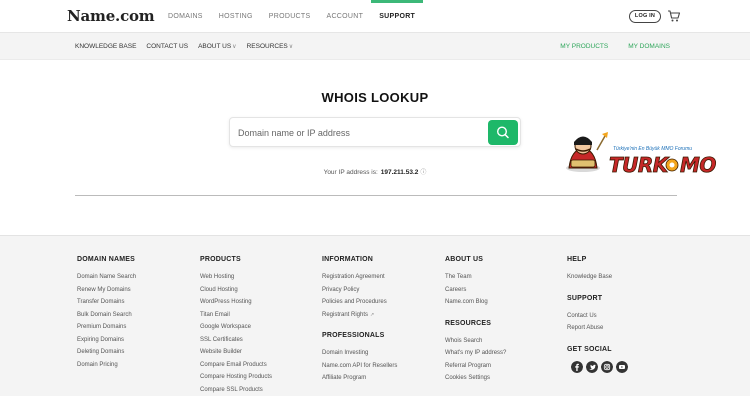  Describe the element at coordinates (345, 314) in the screenshot. I see `footer-link-label: Registrant Rights` at that location.